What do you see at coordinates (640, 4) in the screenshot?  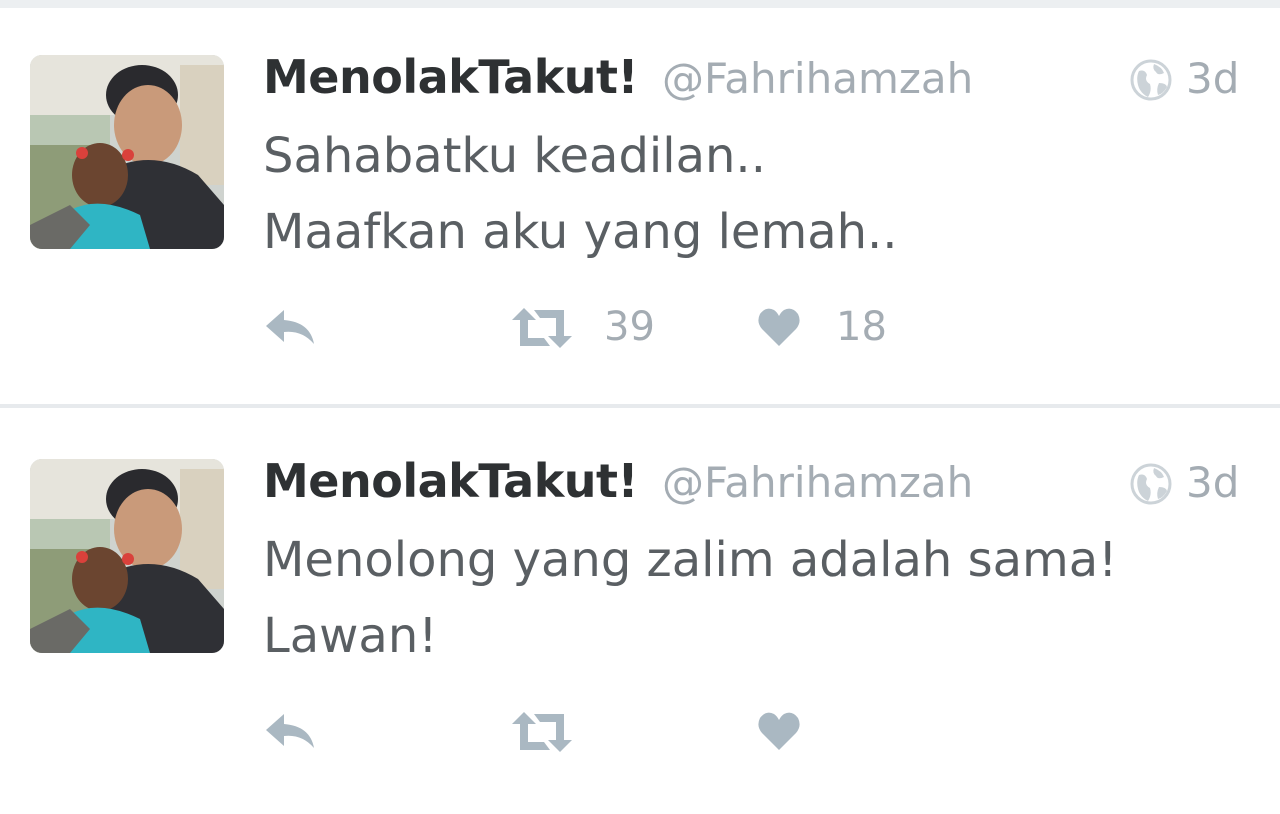 I see `top-divider` at bounding box center [640, 4].